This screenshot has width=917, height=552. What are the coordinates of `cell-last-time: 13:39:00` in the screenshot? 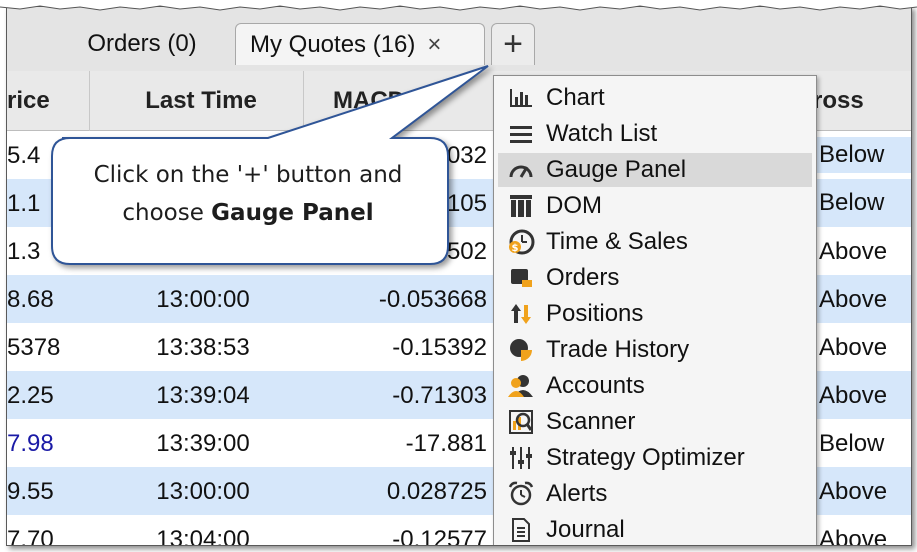 It's located at (203, 443).